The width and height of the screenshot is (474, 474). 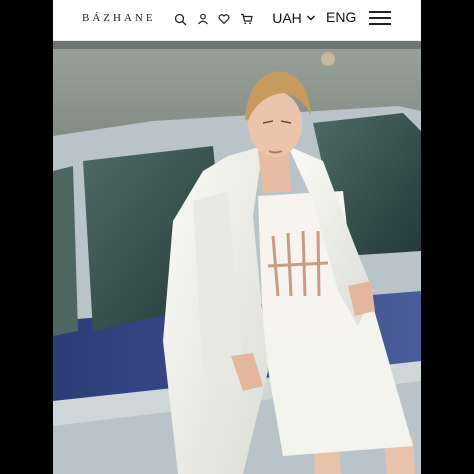 I want to click on cart-icon, so click(x=246, y=19).